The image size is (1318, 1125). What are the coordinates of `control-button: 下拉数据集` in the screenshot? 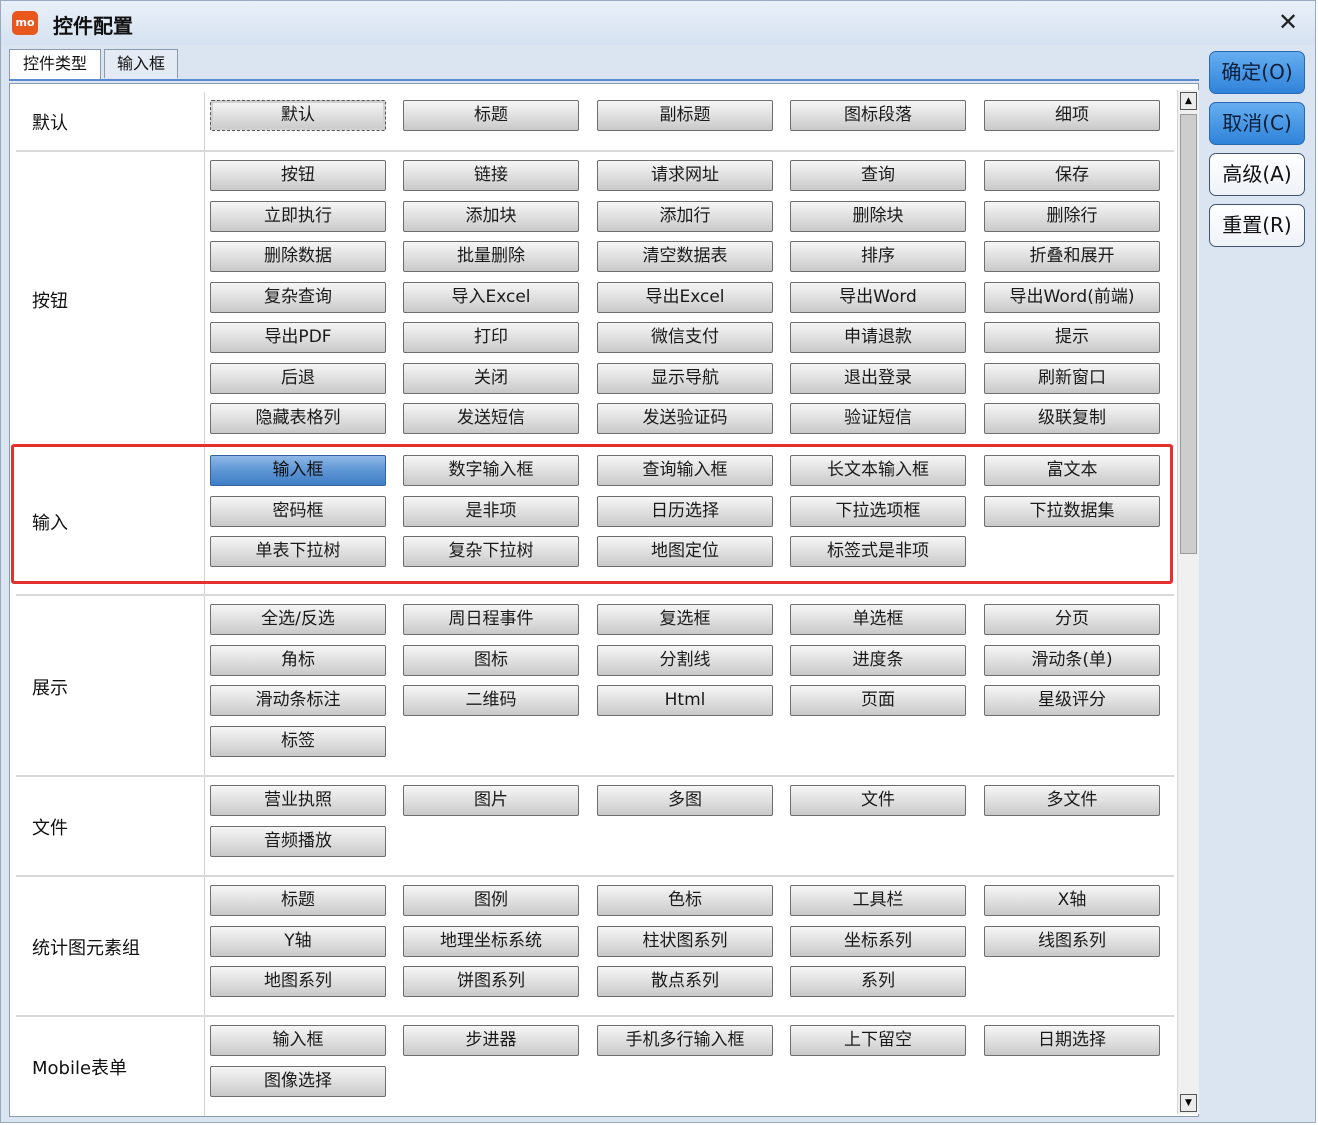 It's located at (1072, 511).